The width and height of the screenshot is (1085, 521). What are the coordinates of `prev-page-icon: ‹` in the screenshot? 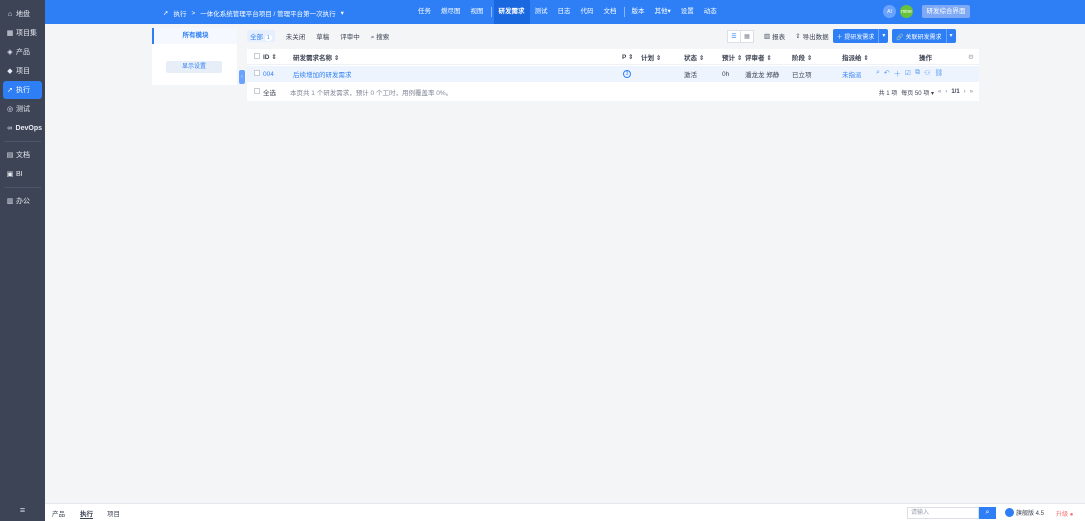 It's located at (946, 92).